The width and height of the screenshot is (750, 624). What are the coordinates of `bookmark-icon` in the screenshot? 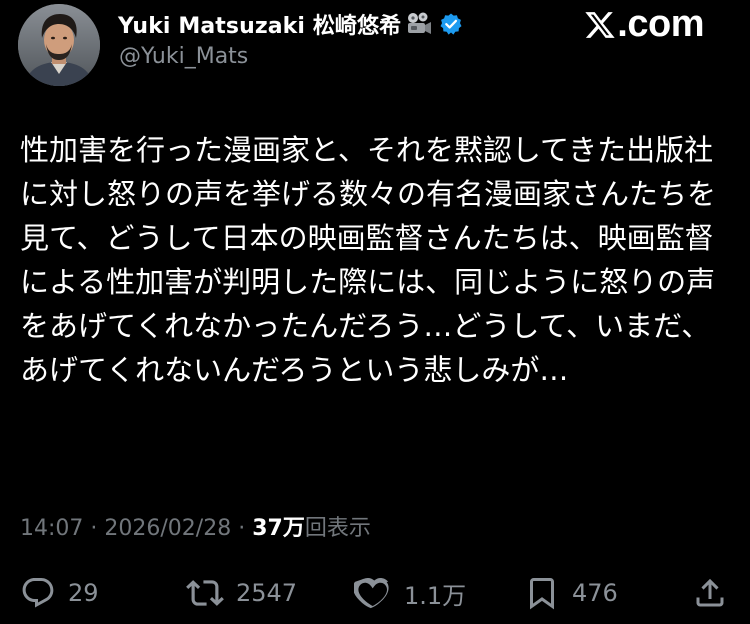 It's located at (542, 593).